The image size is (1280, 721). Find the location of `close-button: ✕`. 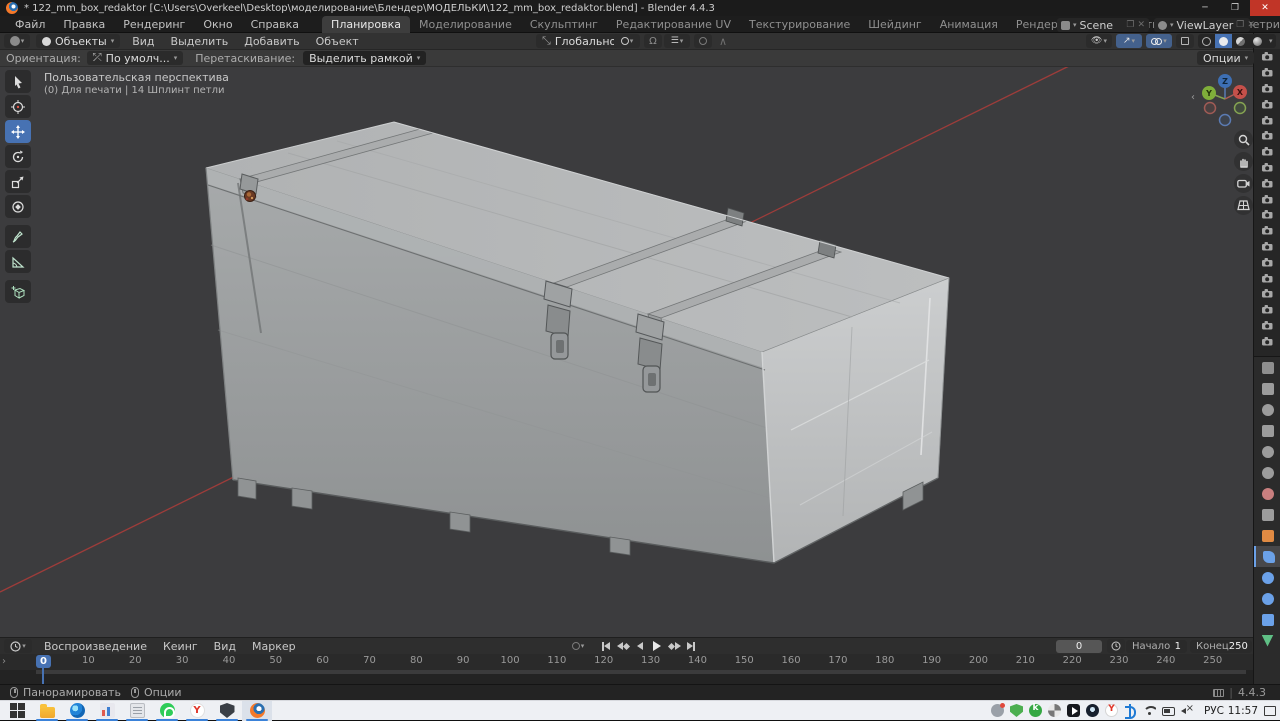

close-button: ✕ is located at coordinates (1265, 8).